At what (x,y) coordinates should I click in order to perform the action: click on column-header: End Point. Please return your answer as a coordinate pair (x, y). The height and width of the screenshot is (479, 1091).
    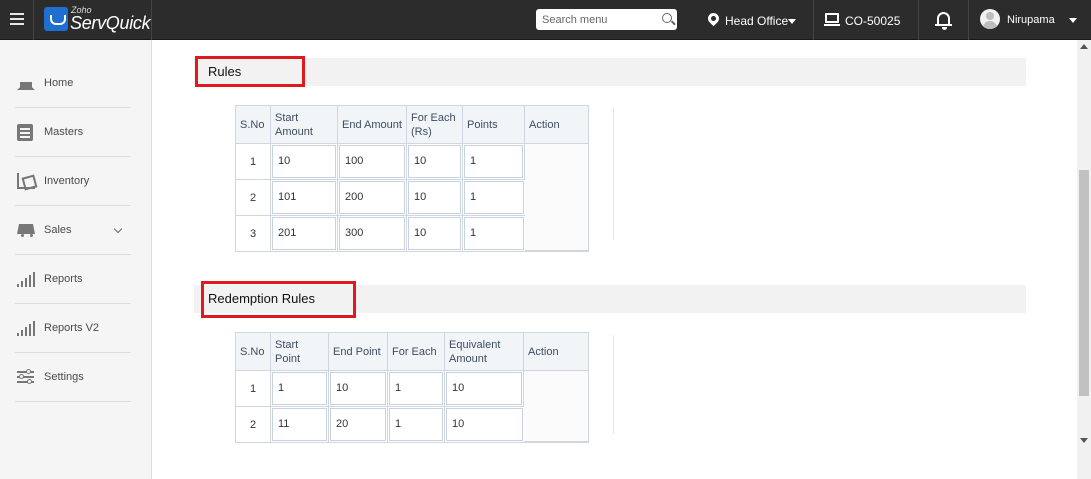
    Looking at the image, I should click on (358, 352).